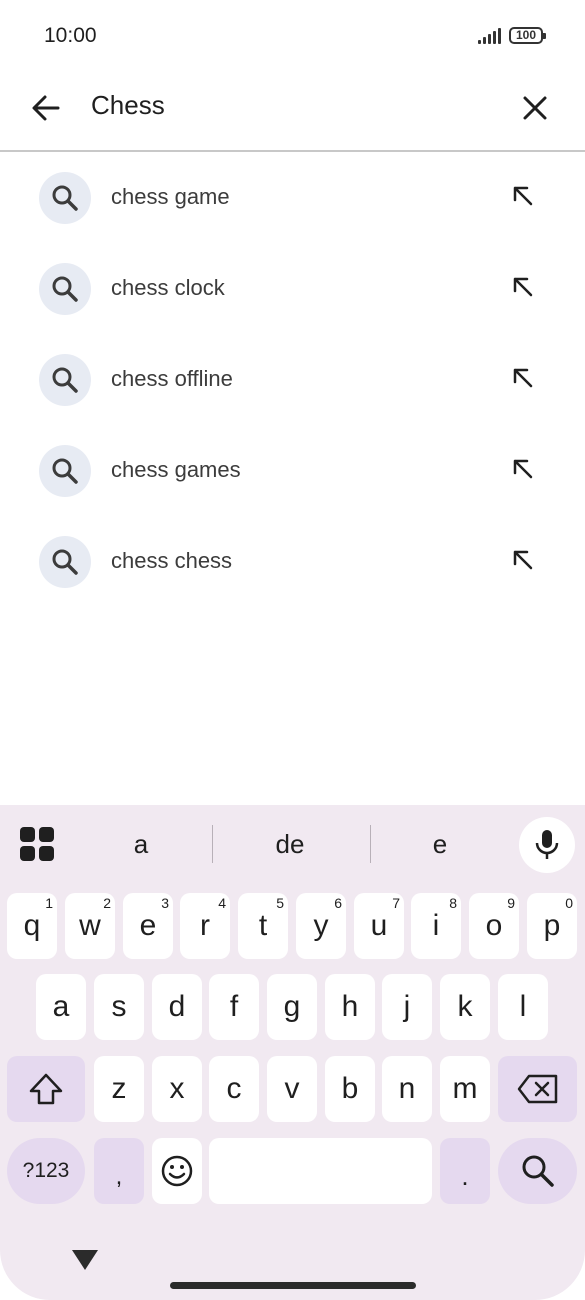  What do you see at coordinates (119, 1007) in the screenshot?
I see `key-s: s` at bounding box center [119, 1007].